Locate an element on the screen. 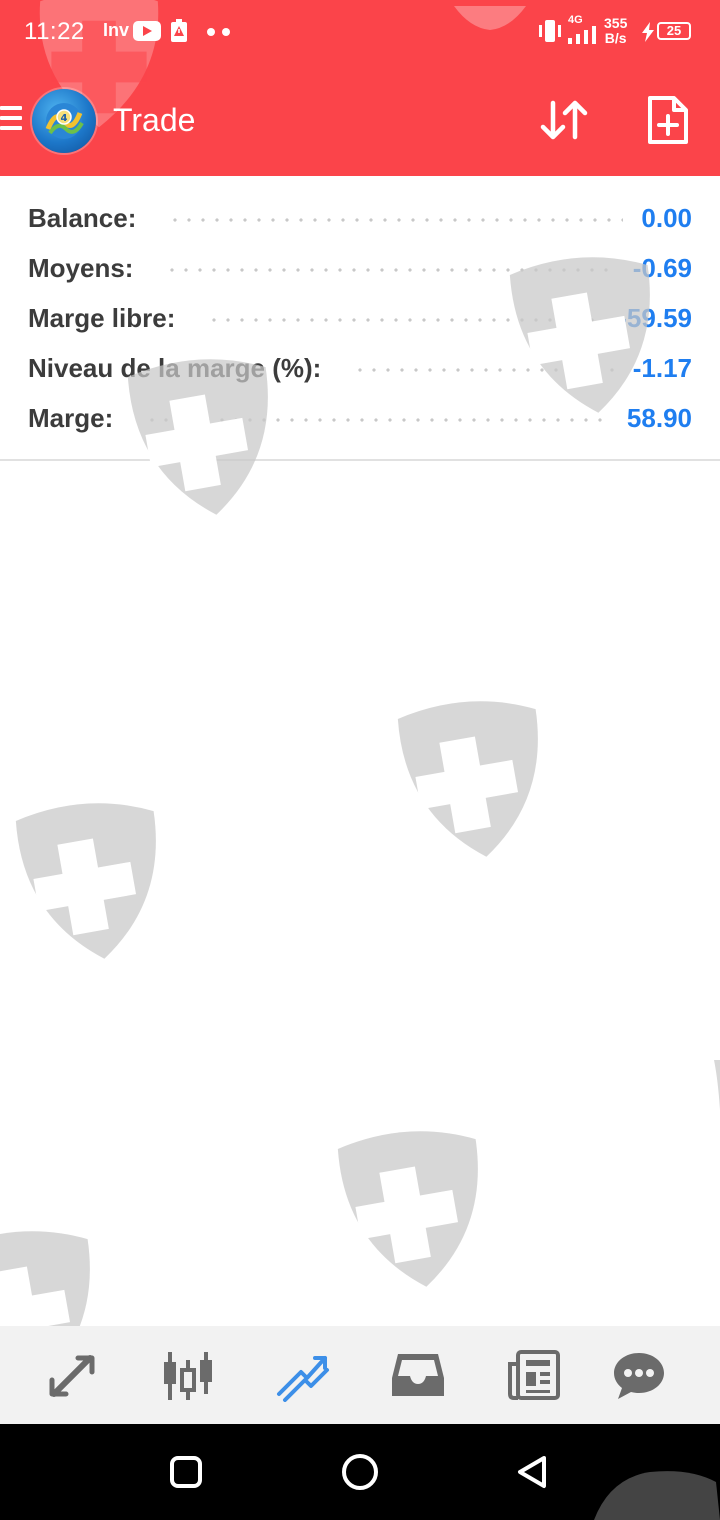 This screenshot has height=1520, width=720. sort-icon is located at coordinates (564, 120).